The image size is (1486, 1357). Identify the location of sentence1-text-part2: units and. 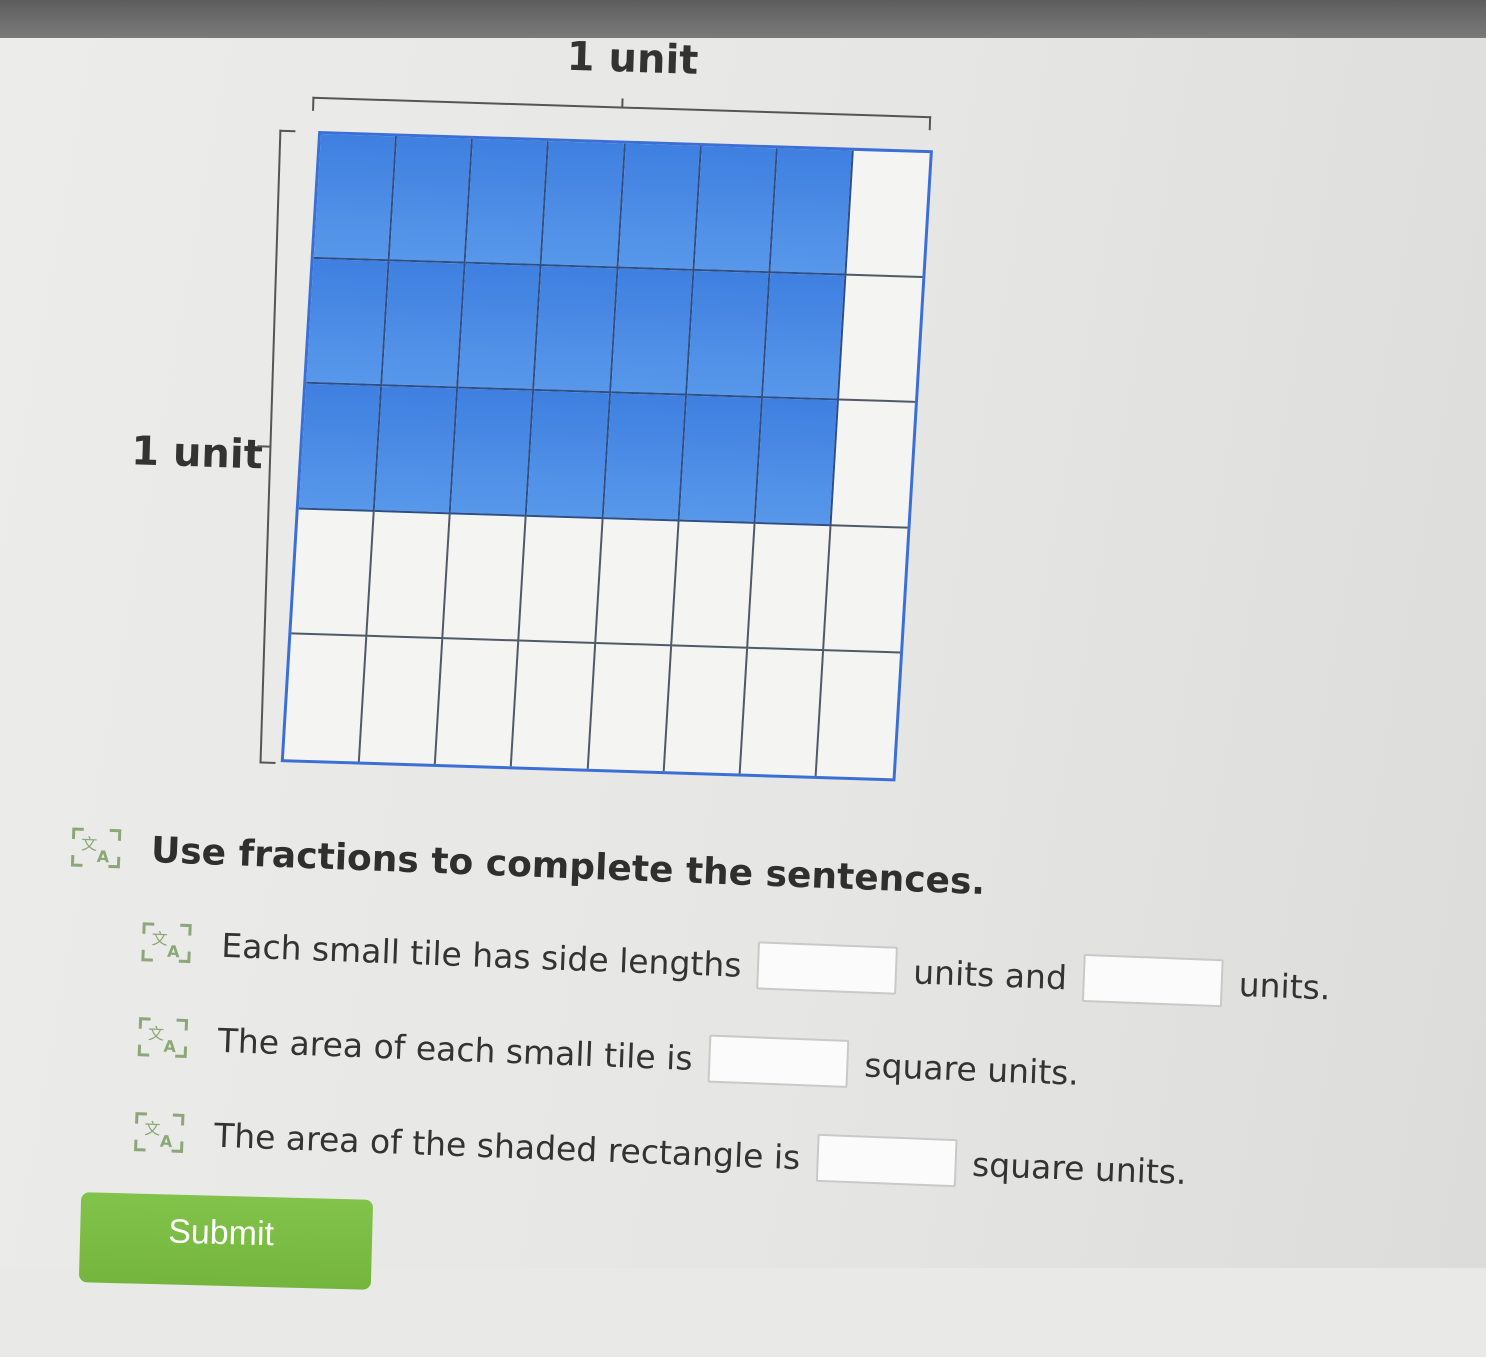
(990, 974).